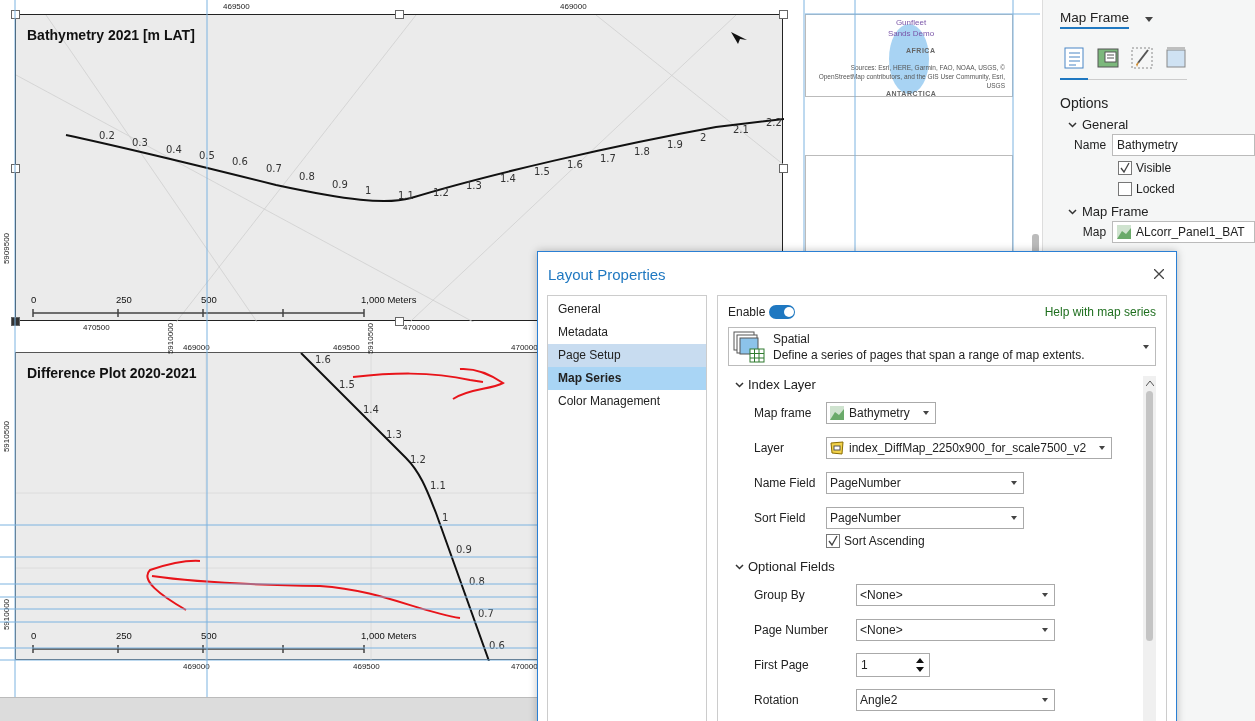  I want to click on series-type-dropdown: Spatial Define a series of pages that span a range of map extents., so click(942, 346).